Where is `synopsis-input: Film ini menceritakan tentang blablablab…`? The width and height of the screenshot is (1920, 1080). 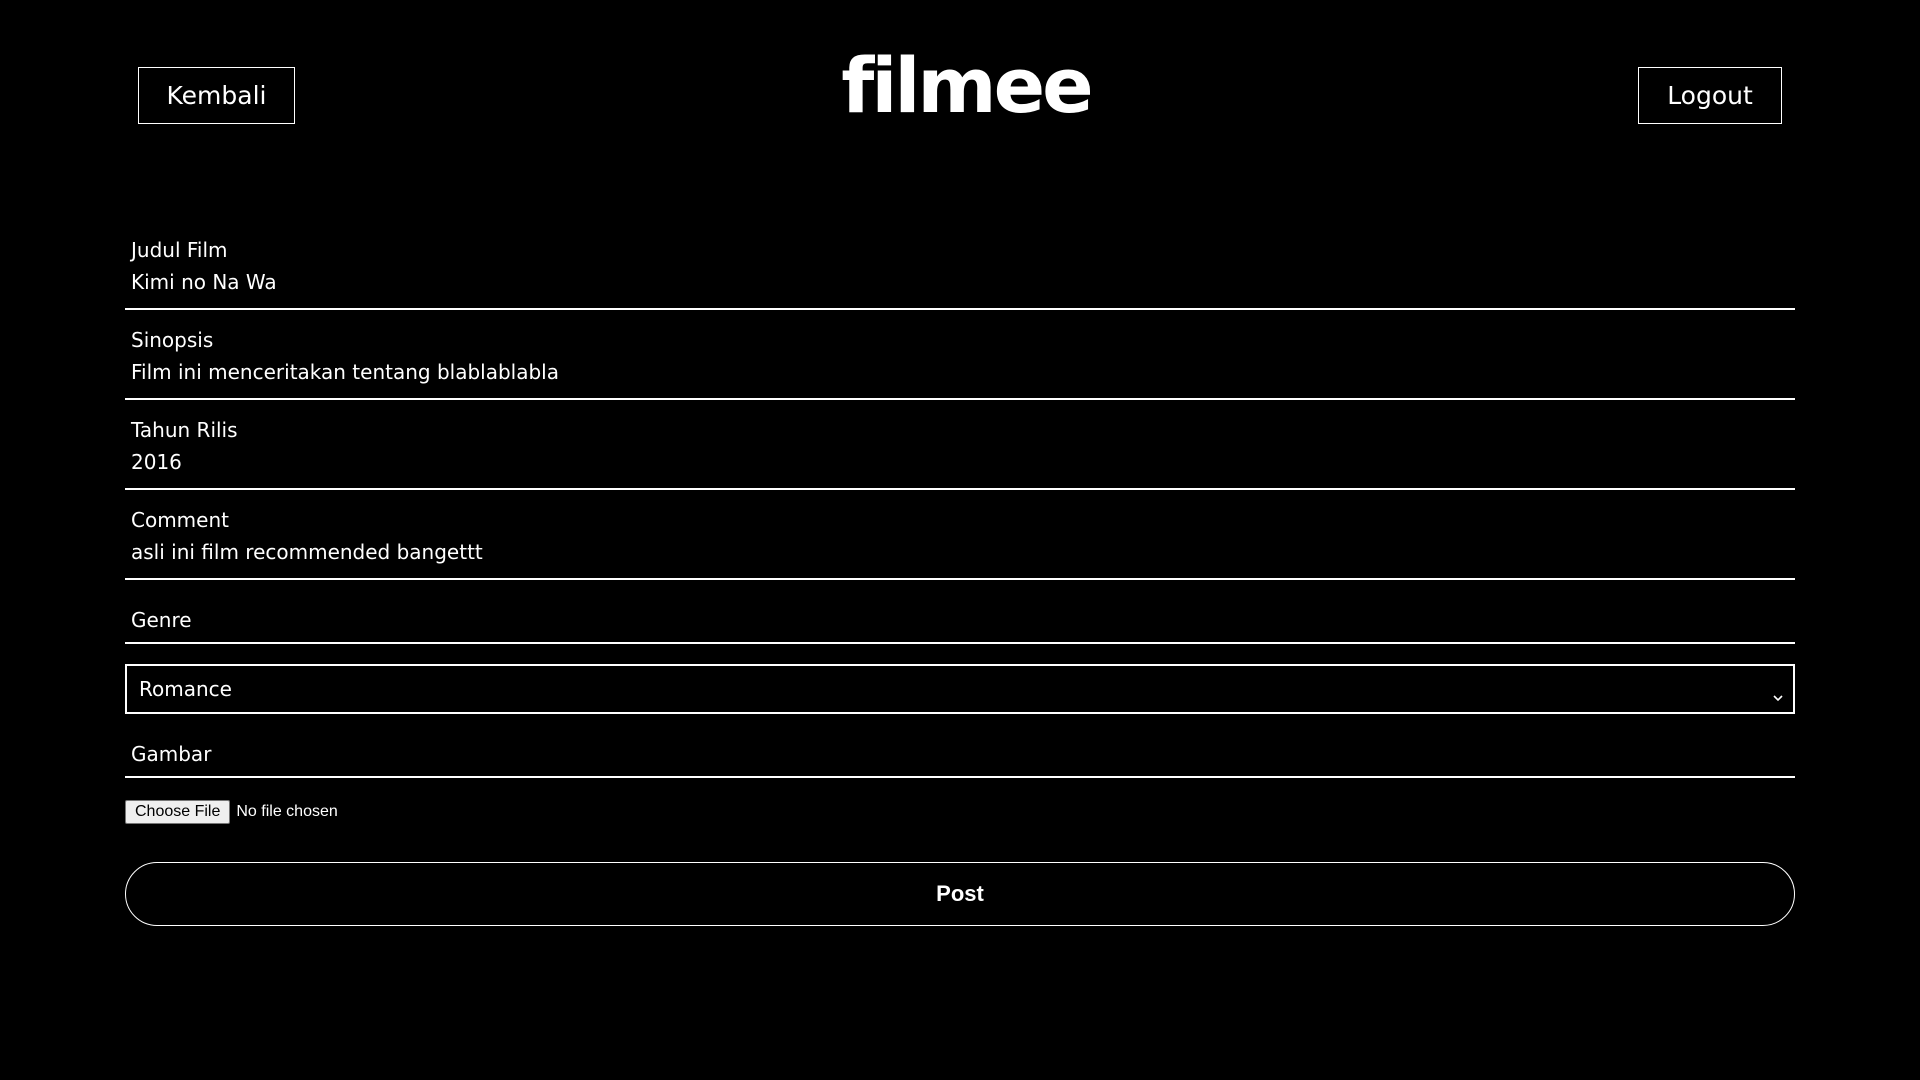
synopsis-input: Film ini menceritakan tentang blablablab… is located at coordinates (960, 372).